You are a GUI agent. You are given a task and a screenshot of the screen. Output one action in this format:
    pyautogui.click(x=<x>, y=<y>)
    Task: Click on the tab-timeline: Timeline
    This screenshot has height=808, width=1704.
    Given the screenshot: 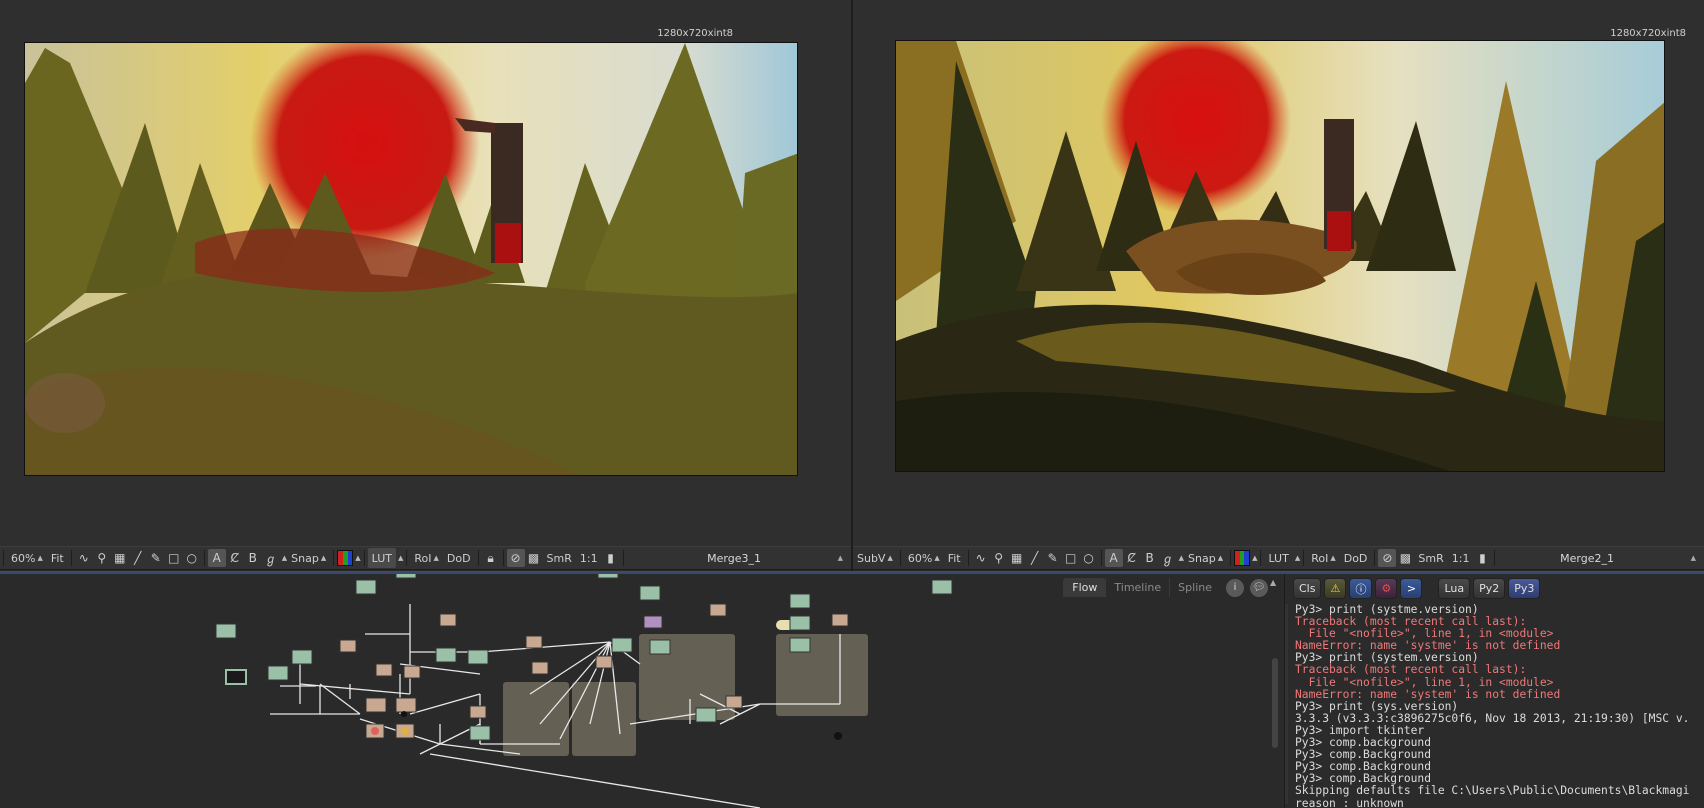 What is the action you would take?
    pyautogui.click(x=1137, y=587)
    